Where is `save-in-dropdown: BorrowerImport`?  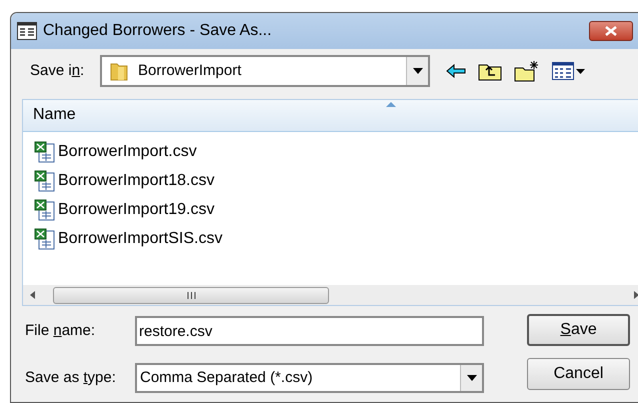 save-in-dropdown: BorrowerImport is located at coordinates (265, 71).